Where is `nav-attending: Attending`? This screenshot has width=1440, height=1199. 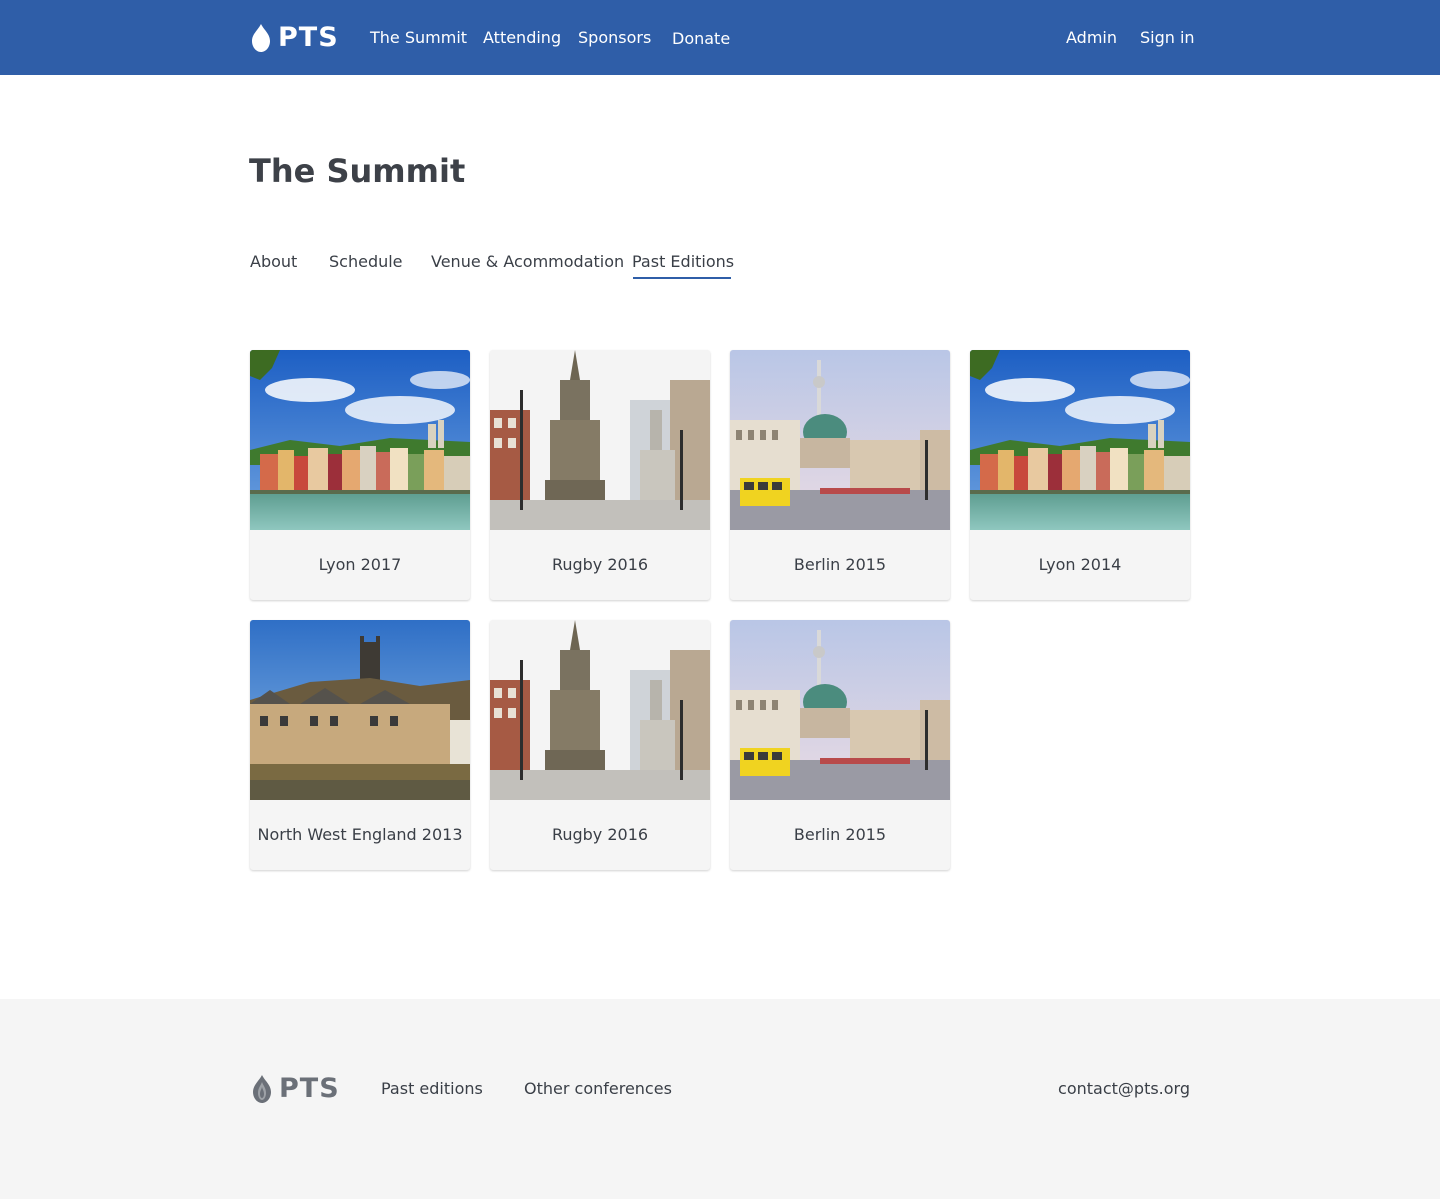
nav-attending: Attending is located at coordinates (522, 38).